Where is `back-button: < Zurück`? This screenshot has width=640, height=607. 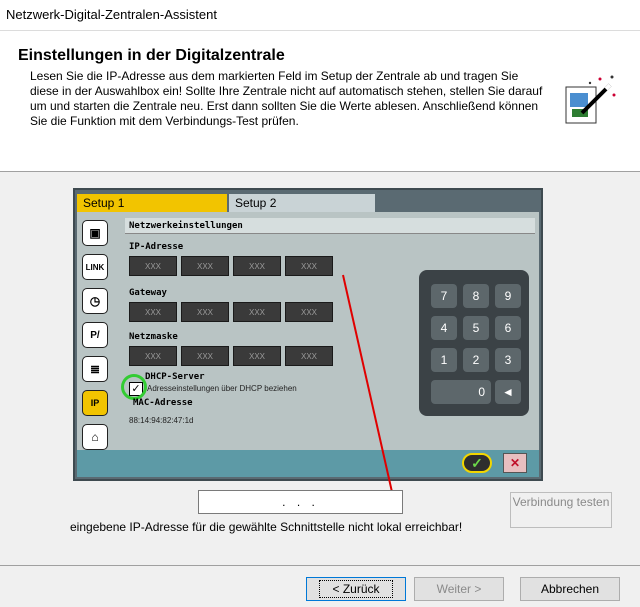 back-button: < Zurück is located at coordinates (356, 589).